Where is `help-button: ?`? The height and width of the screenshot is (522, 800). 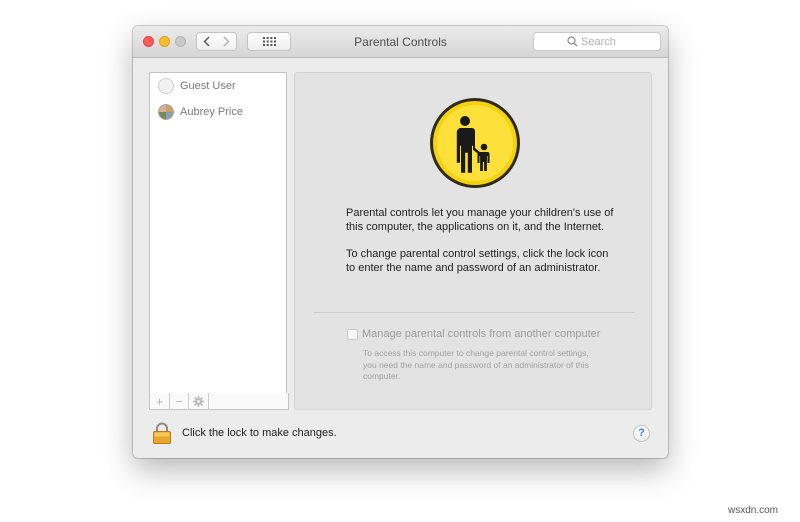 help-button: ? is located at coordinates (641, 433).